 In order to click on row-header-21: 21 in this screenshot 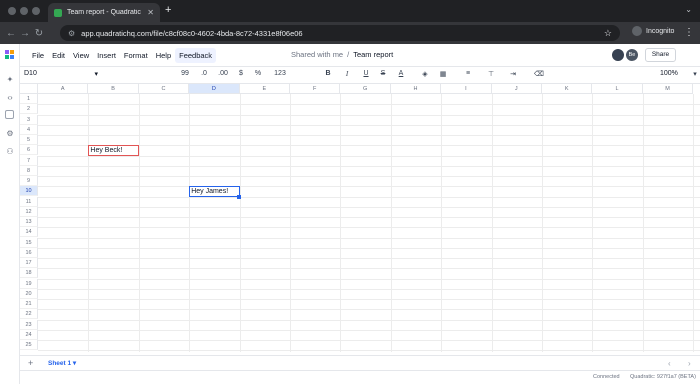, I will do `click(29, 304)`.